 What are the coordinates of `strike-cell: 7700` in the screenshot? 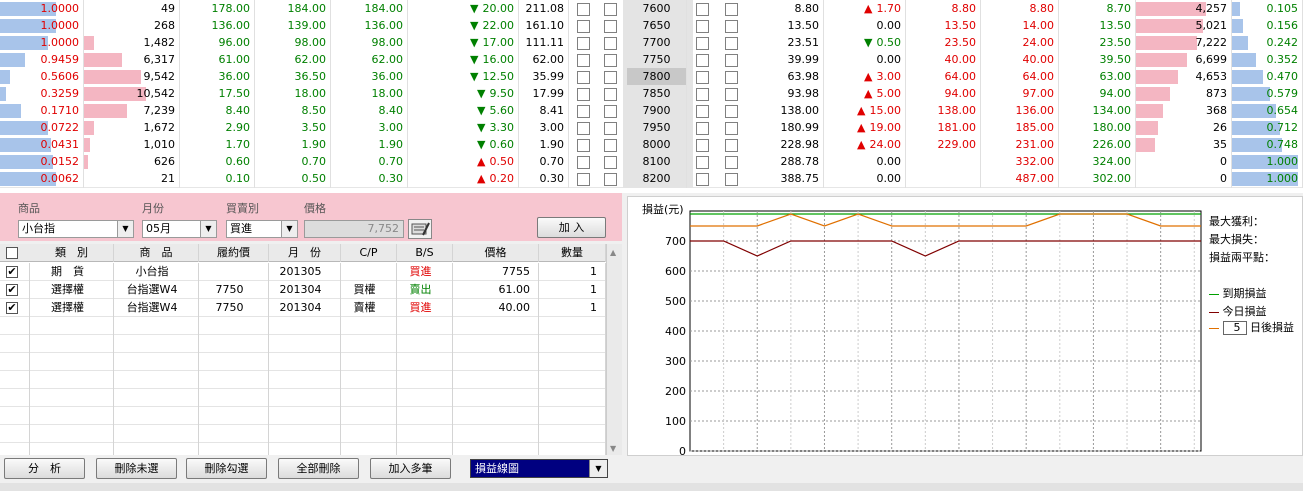 It's located at (657, 43).